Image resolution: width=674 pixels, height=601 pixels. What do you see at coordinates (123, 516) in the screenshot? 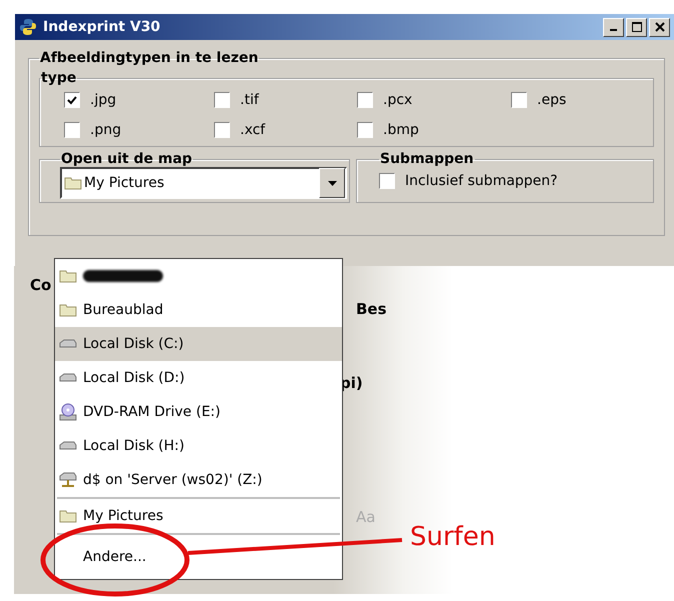
I see `item-label: My Pictures` at bounding box center [123, 516].